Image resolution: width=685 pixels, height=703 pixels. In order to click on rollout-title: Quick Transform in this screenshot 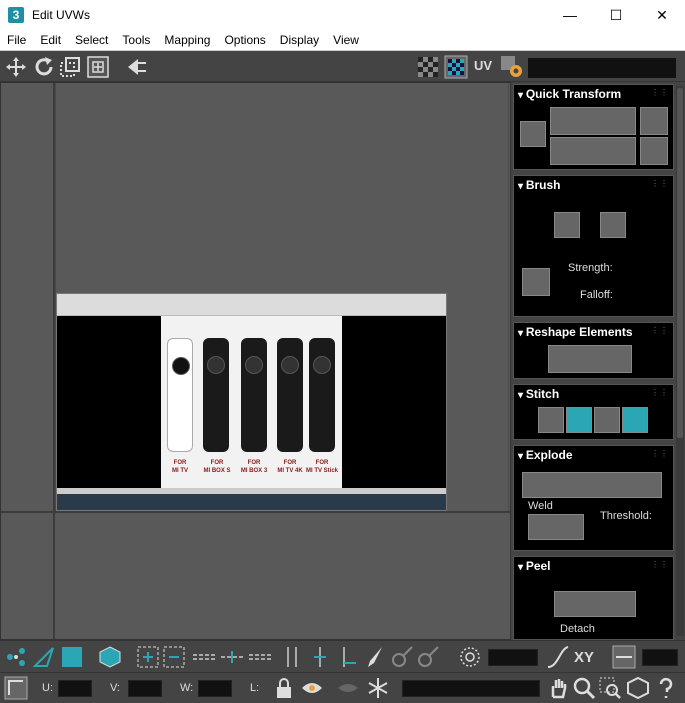, I will do `click(569, 94)`.